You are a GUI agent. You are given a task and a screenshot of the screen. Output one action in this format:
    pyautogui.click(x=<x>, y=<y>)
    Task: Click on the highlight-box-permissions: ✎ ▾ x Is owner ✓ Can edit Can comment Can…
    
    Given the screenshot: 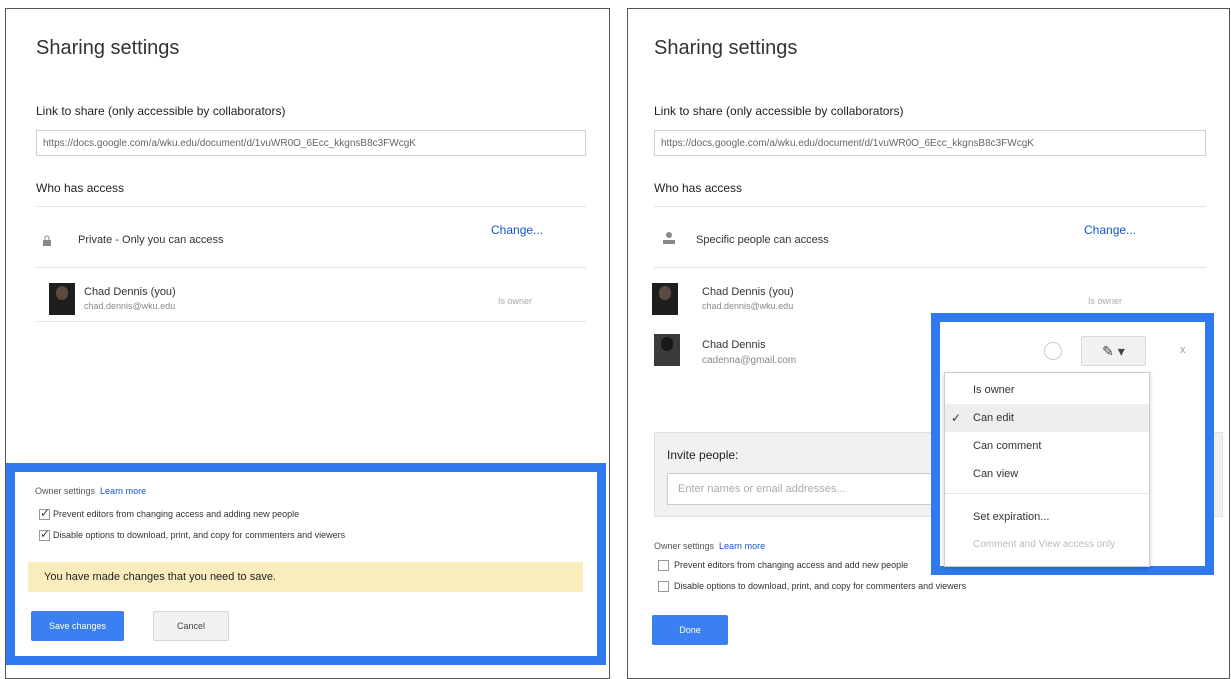 What is the action you would take?
    pyautogui.click(x=1072, y=444)
    